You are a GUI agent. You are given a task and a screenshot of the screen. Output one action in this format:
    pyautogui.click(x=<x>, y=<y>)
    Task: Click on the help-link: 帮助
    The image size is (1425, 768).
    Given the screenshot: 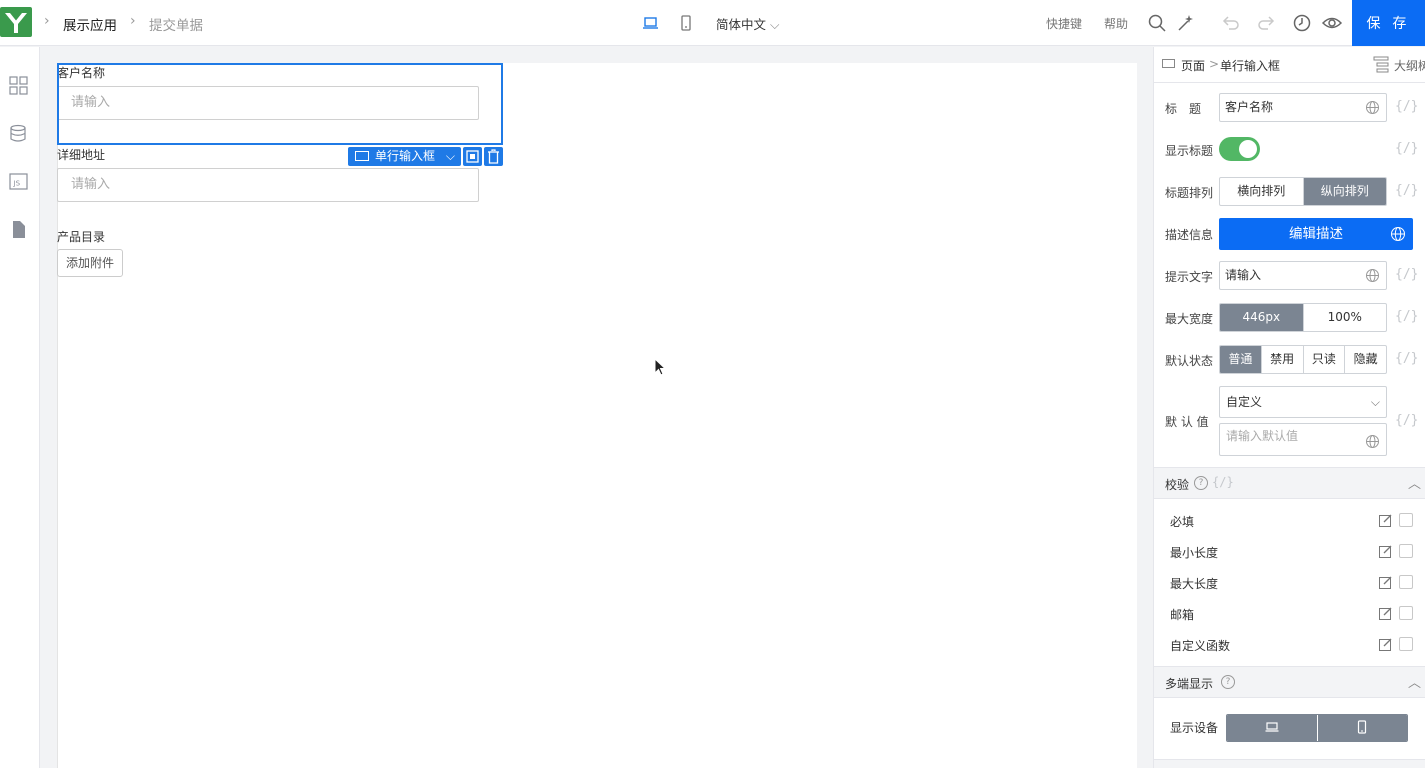 What is the action you would take?
    pyautogui.click(x=1116, y=23)
    